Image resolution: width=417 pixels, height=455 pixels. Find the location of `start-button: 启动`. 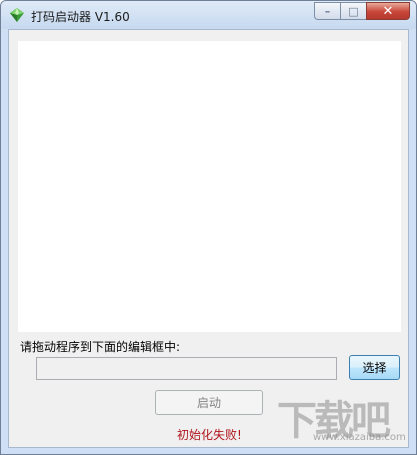

start-button: 启动 is located at coordinates (209, 402).